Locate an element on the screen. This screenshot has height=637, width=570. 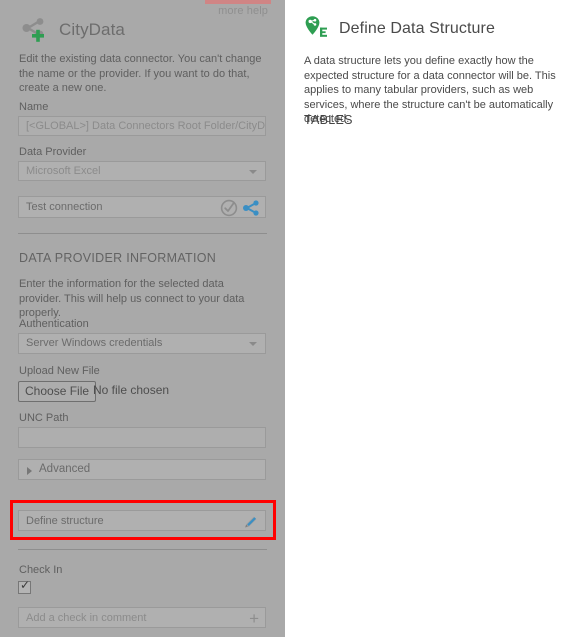
unc-path-input is located at coordinates (142, 437).